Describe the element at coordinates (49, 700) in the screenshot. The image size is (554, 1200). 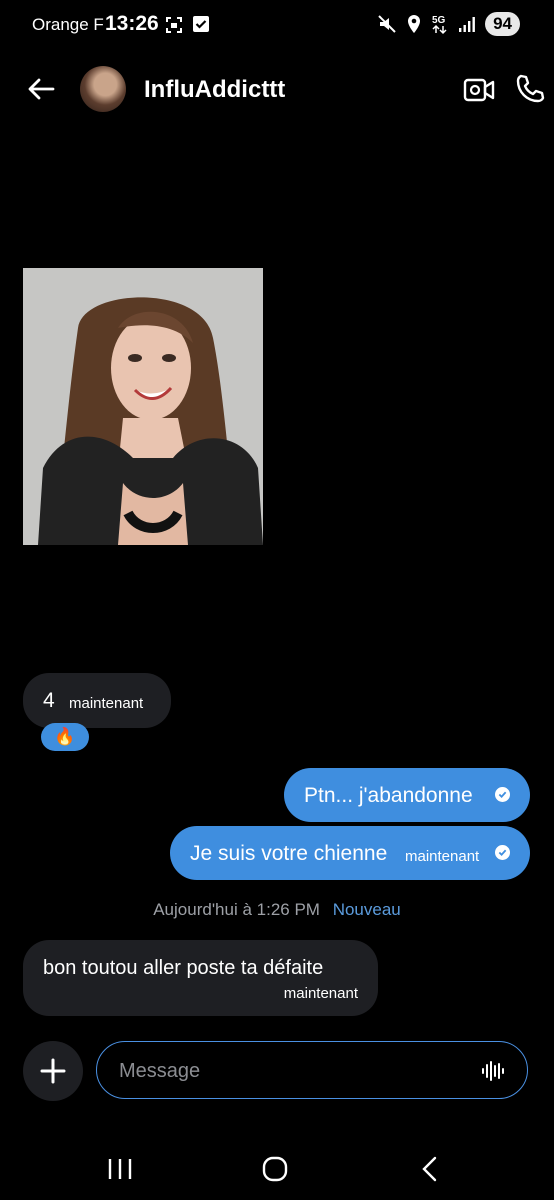
I see `message-text: 4` at that location.